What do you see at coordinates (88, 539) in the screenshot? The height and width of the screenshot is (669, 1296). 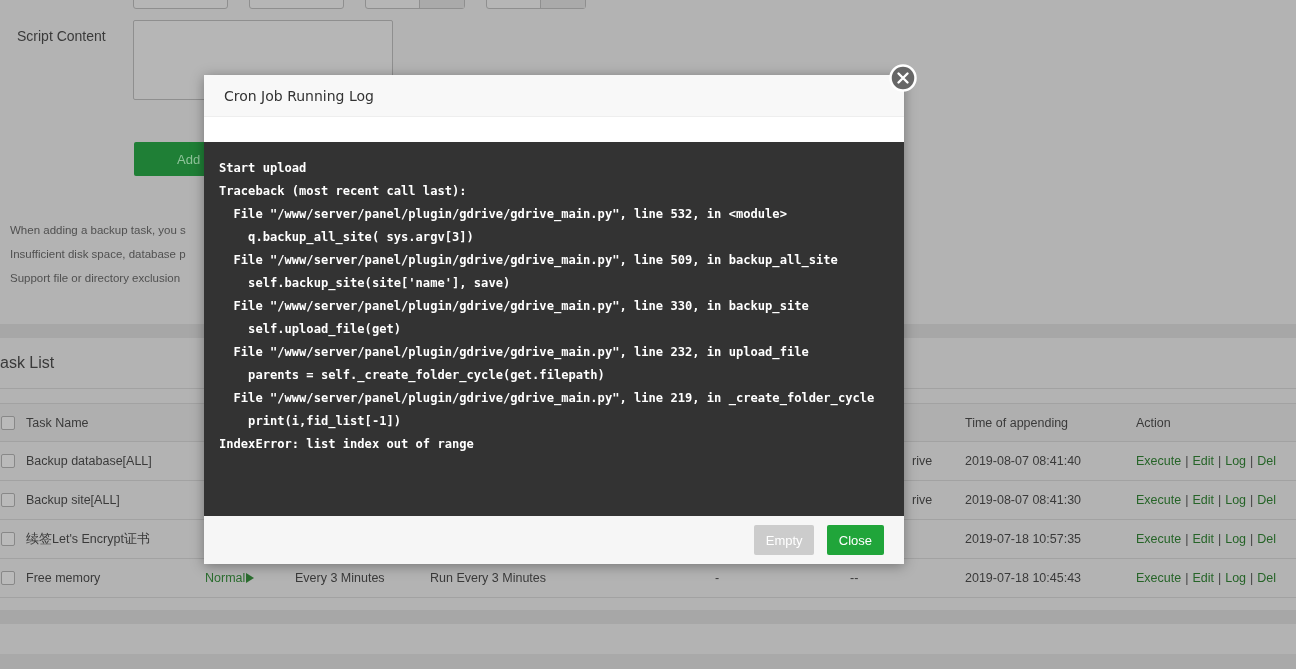 I see `table-cell-text: 续签Let's Encrypt证书` at bounding box center [88, 539].